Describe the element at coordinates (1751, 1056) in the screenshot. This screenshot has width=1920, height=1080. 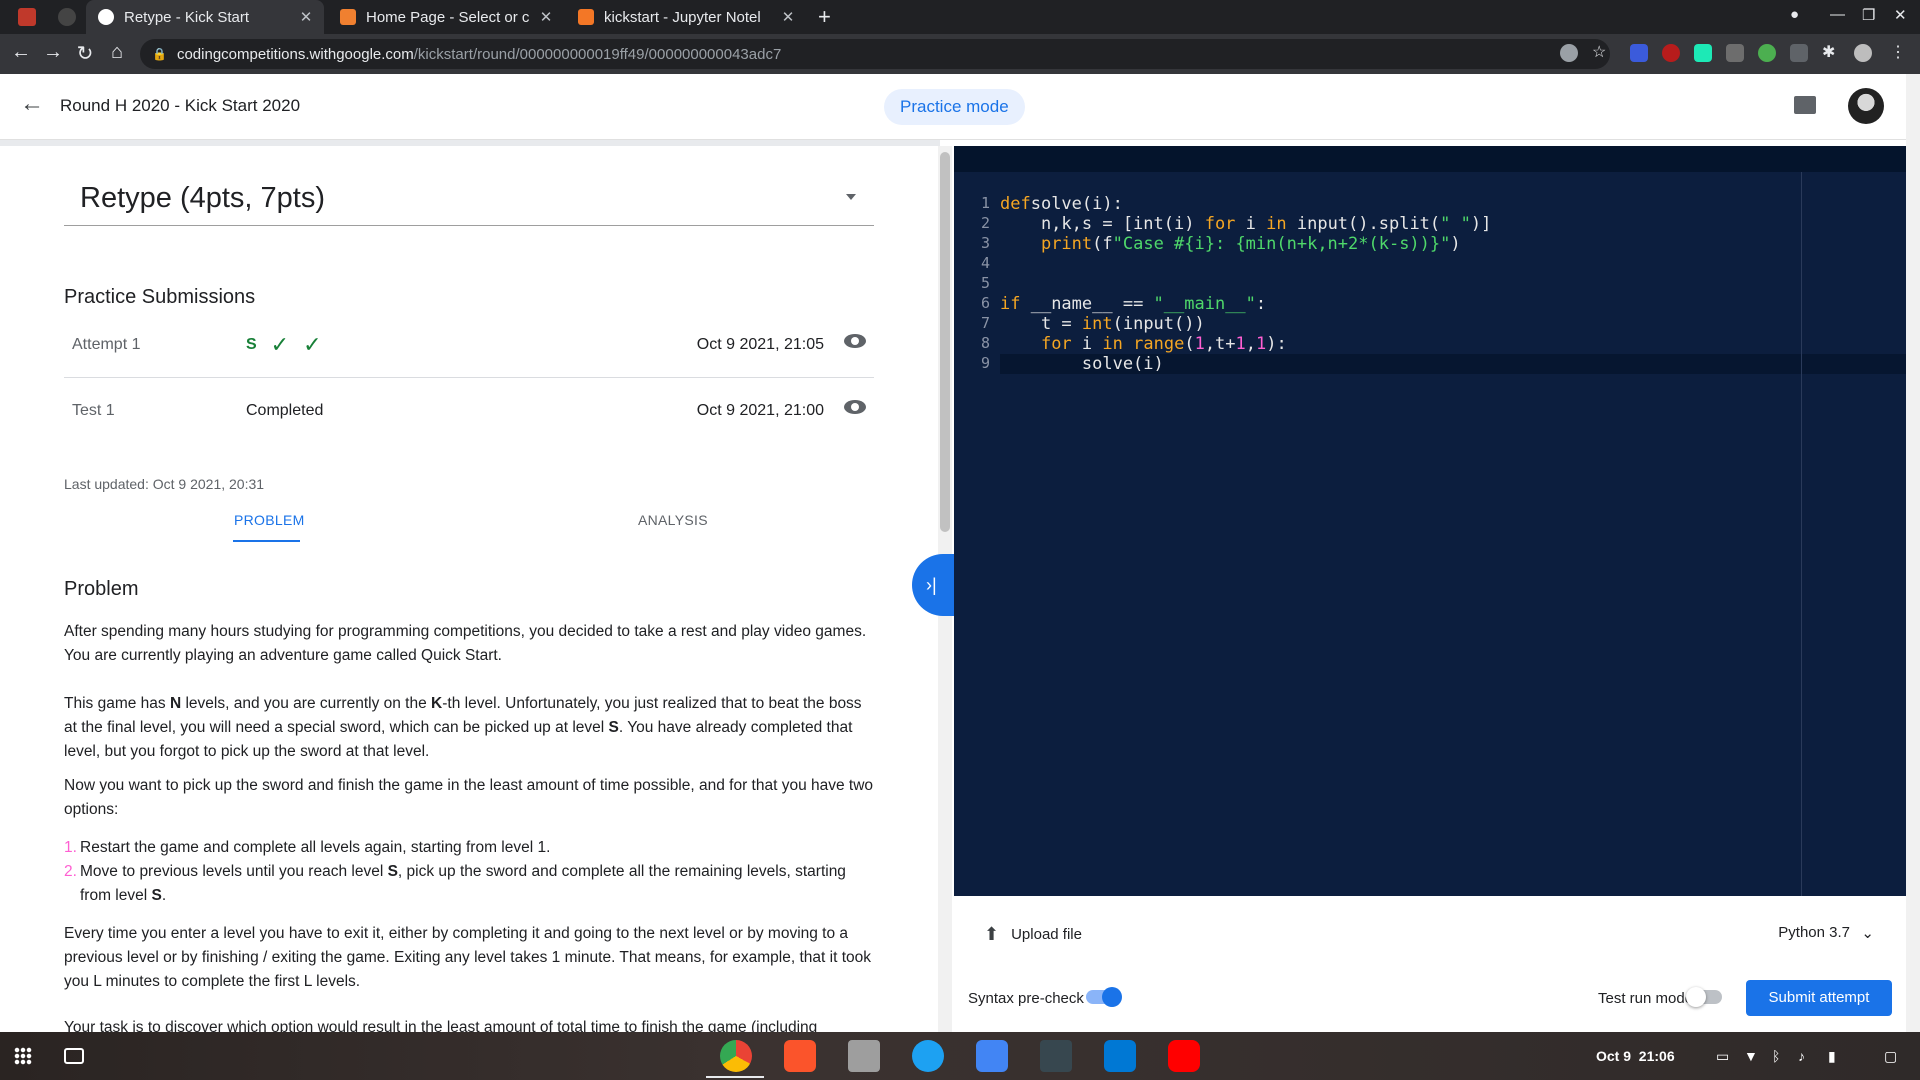
I see `wifi-icon: ▼` at that location.